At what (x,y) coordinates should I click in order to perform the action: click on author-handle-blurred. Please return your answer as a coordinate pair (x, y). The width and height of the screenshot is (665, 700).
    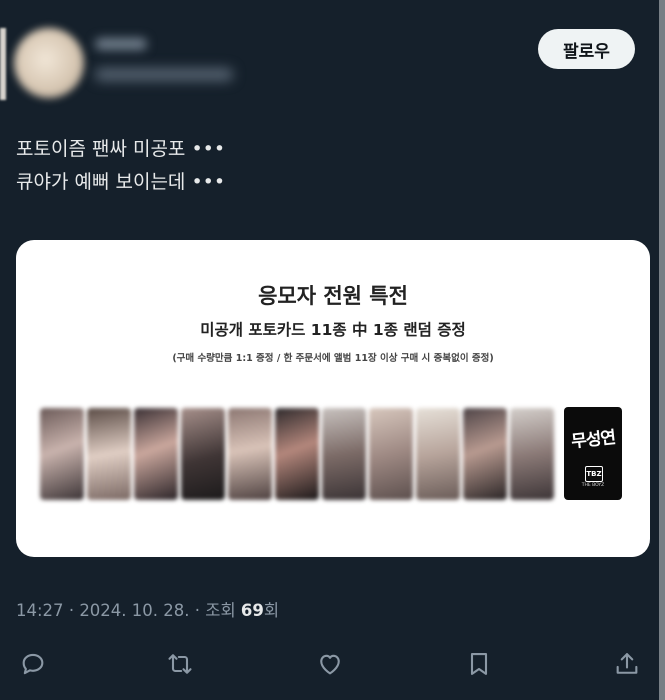
    Looking at the image, I should click on (164, 74).